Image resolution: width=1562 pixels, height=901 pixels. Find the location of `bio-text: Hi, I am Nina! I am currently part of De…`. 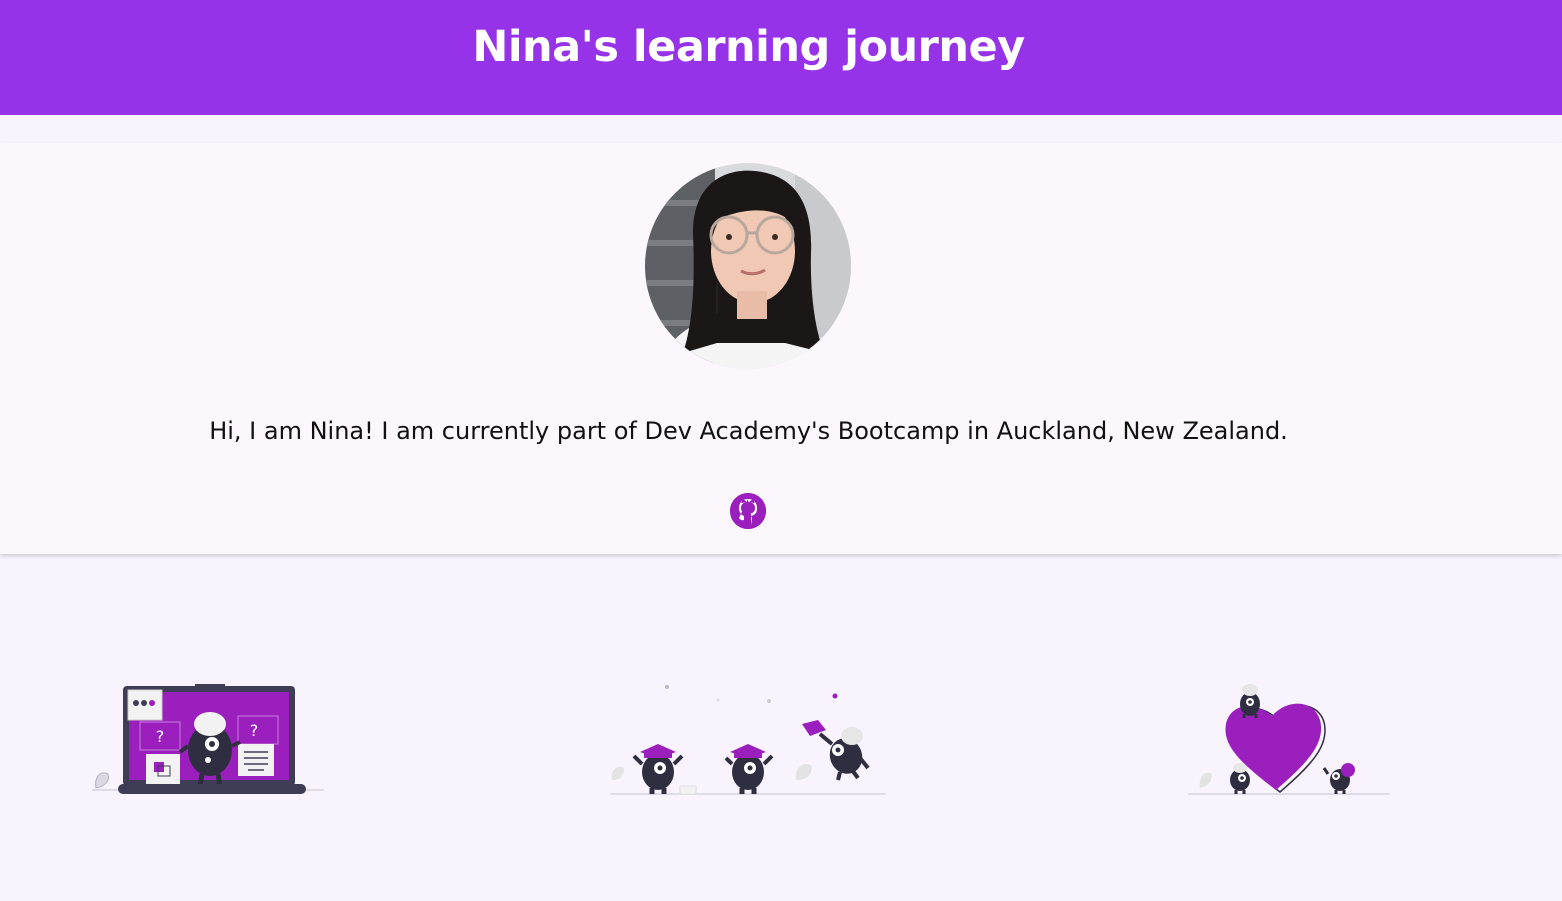

bio-text: Hi, I am Nina! I am currently part of De… is located at coordinates (748, 431).